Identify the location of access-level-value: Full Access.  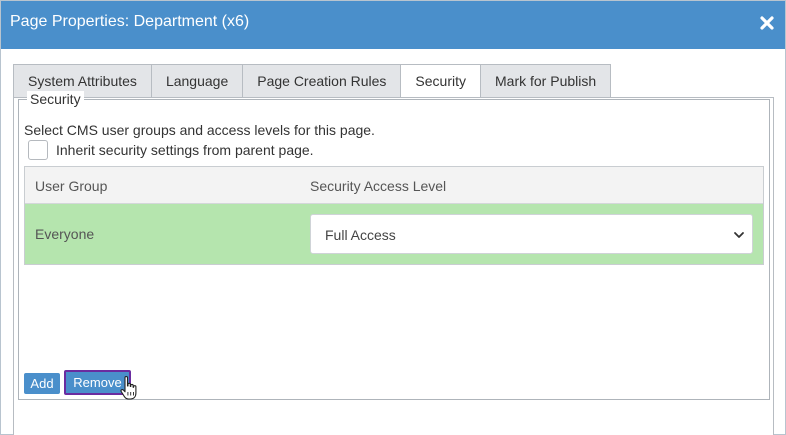
(360, 235).